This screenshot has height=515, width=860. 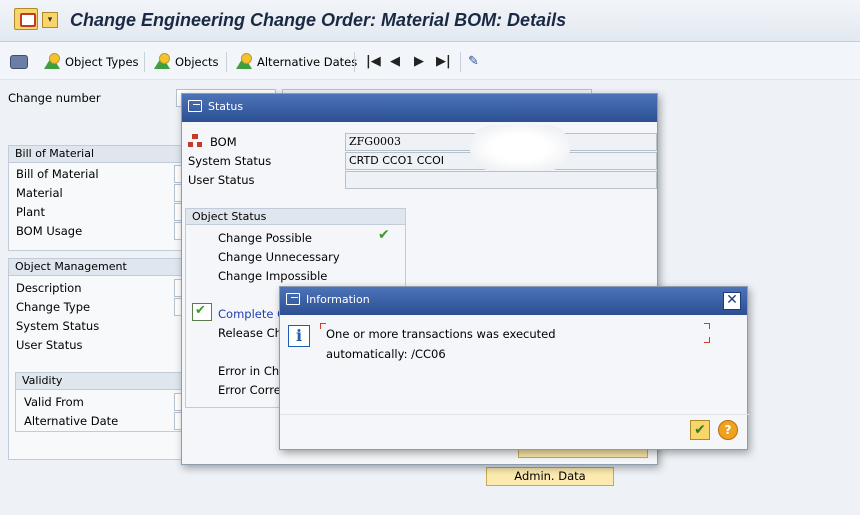 I want to click on bom-group-title: Bill of Material, so click(x=98, y=154).